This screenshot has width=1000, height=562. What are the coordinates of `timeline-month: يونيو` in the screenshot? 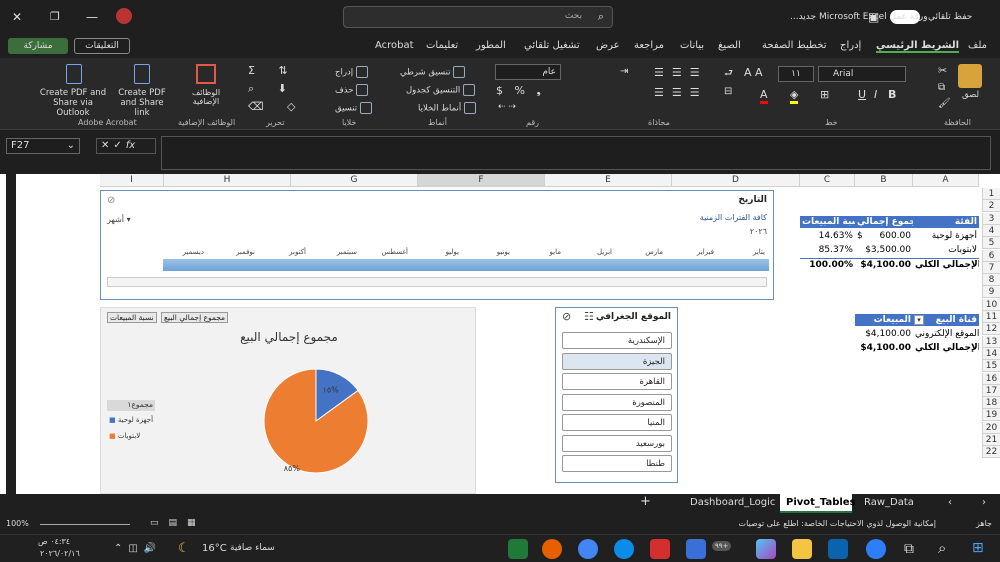 It's located at (503, 252).